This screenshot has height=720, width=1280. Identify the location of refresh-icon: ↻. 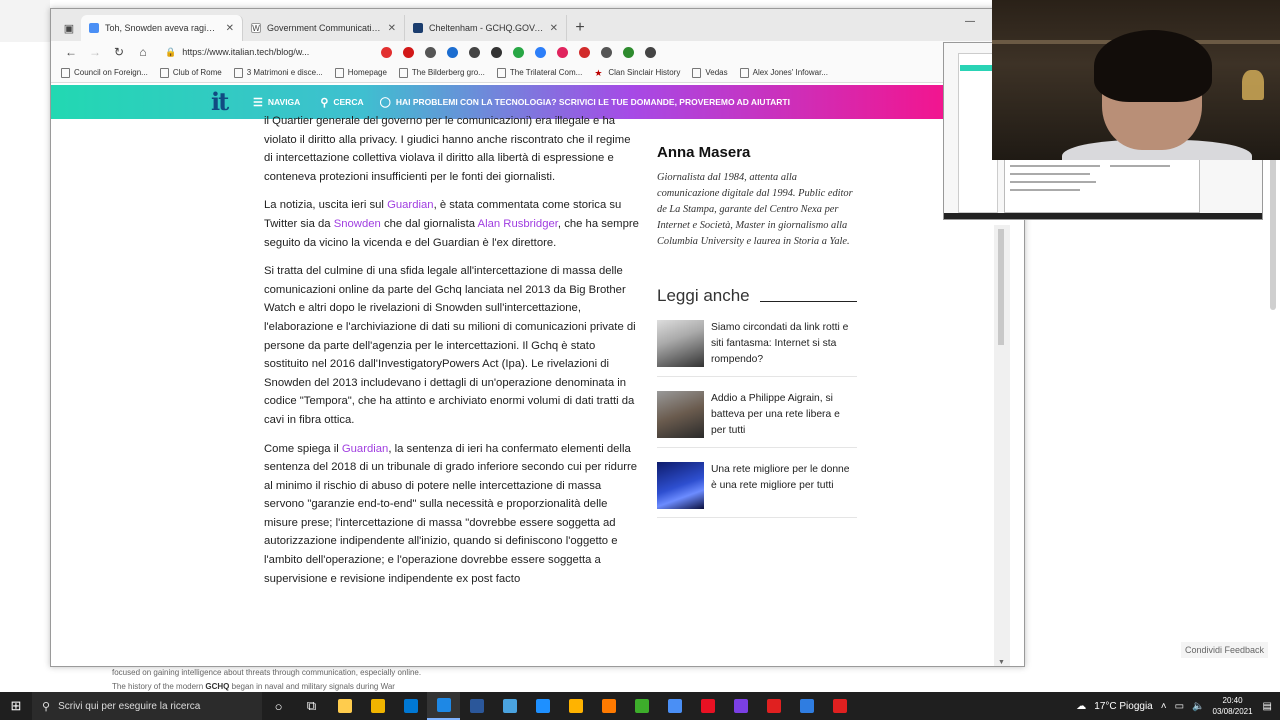
(119, 52).